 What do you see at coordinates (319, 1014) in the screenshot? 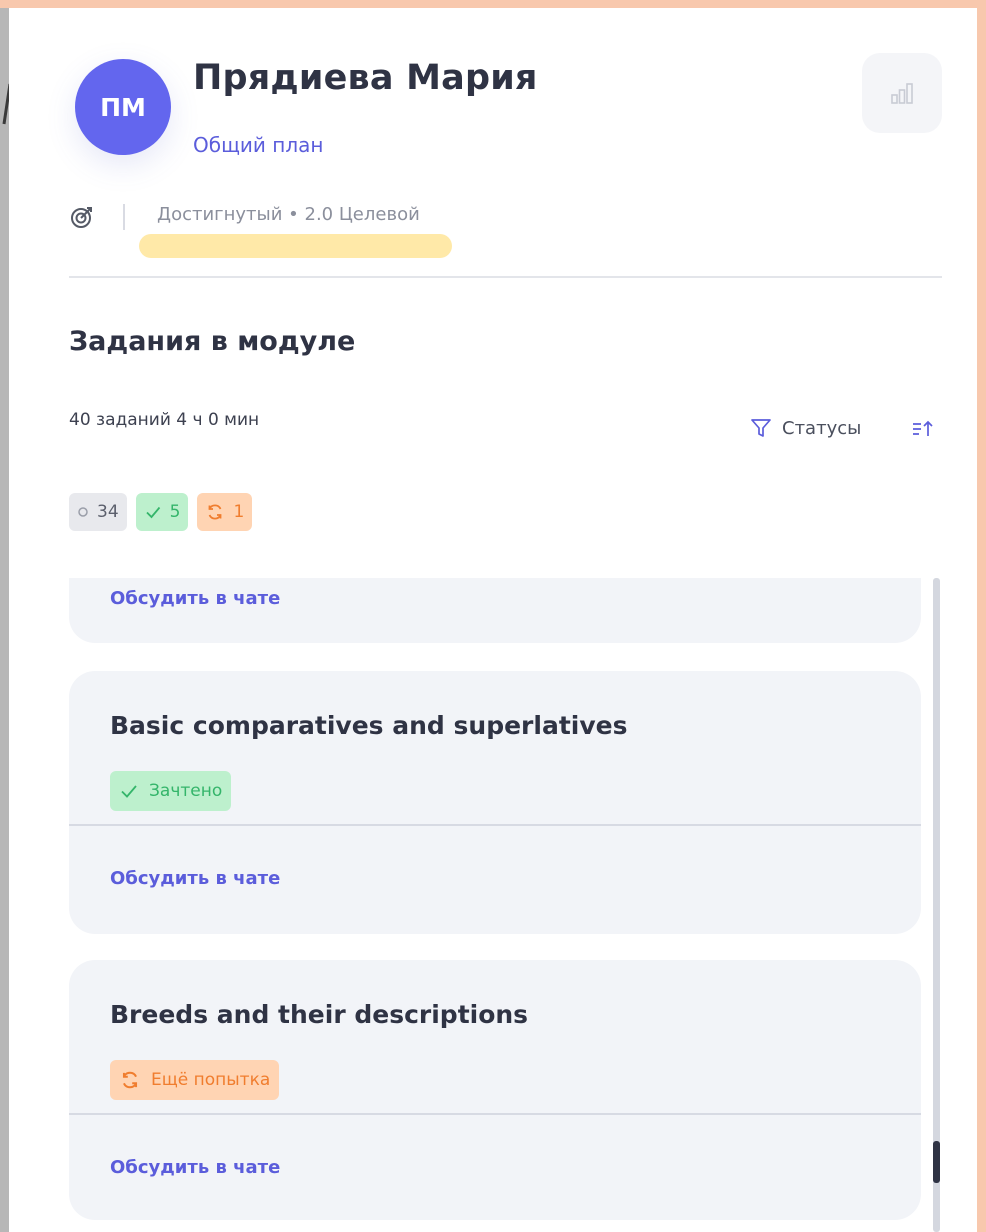
I see `task-title: Breeds and their descriptions` at bounding box center [319, 1014].